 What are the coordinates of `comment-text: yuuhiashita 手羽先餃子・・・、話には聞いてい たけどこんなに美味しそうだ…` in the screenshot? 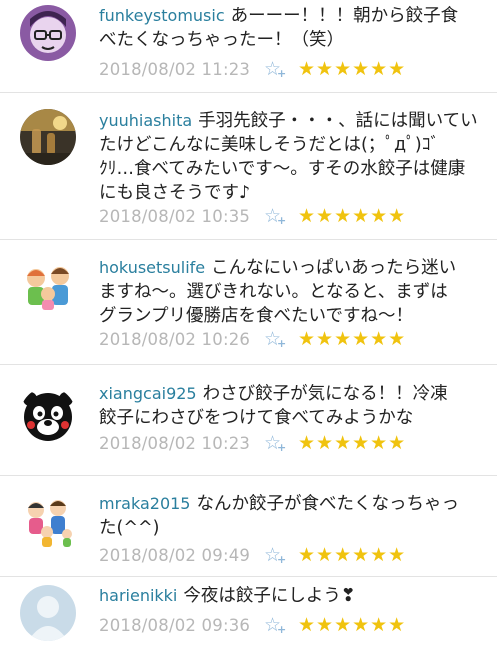 It's located at (288, 157).